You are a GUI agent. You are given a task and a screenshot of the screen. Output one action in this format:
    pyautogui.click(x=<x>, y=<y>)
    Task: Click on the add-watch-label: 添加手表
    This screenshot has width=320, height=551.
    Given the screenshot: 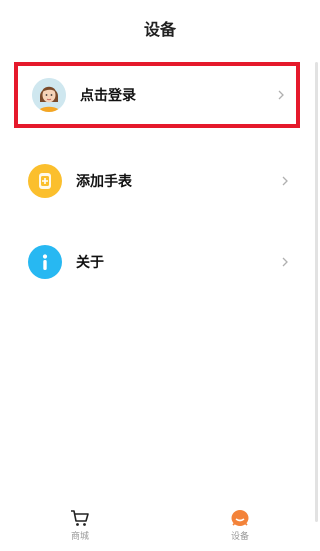 What is the action you would take?
    pyautogui.click(x=104, y=182)
    